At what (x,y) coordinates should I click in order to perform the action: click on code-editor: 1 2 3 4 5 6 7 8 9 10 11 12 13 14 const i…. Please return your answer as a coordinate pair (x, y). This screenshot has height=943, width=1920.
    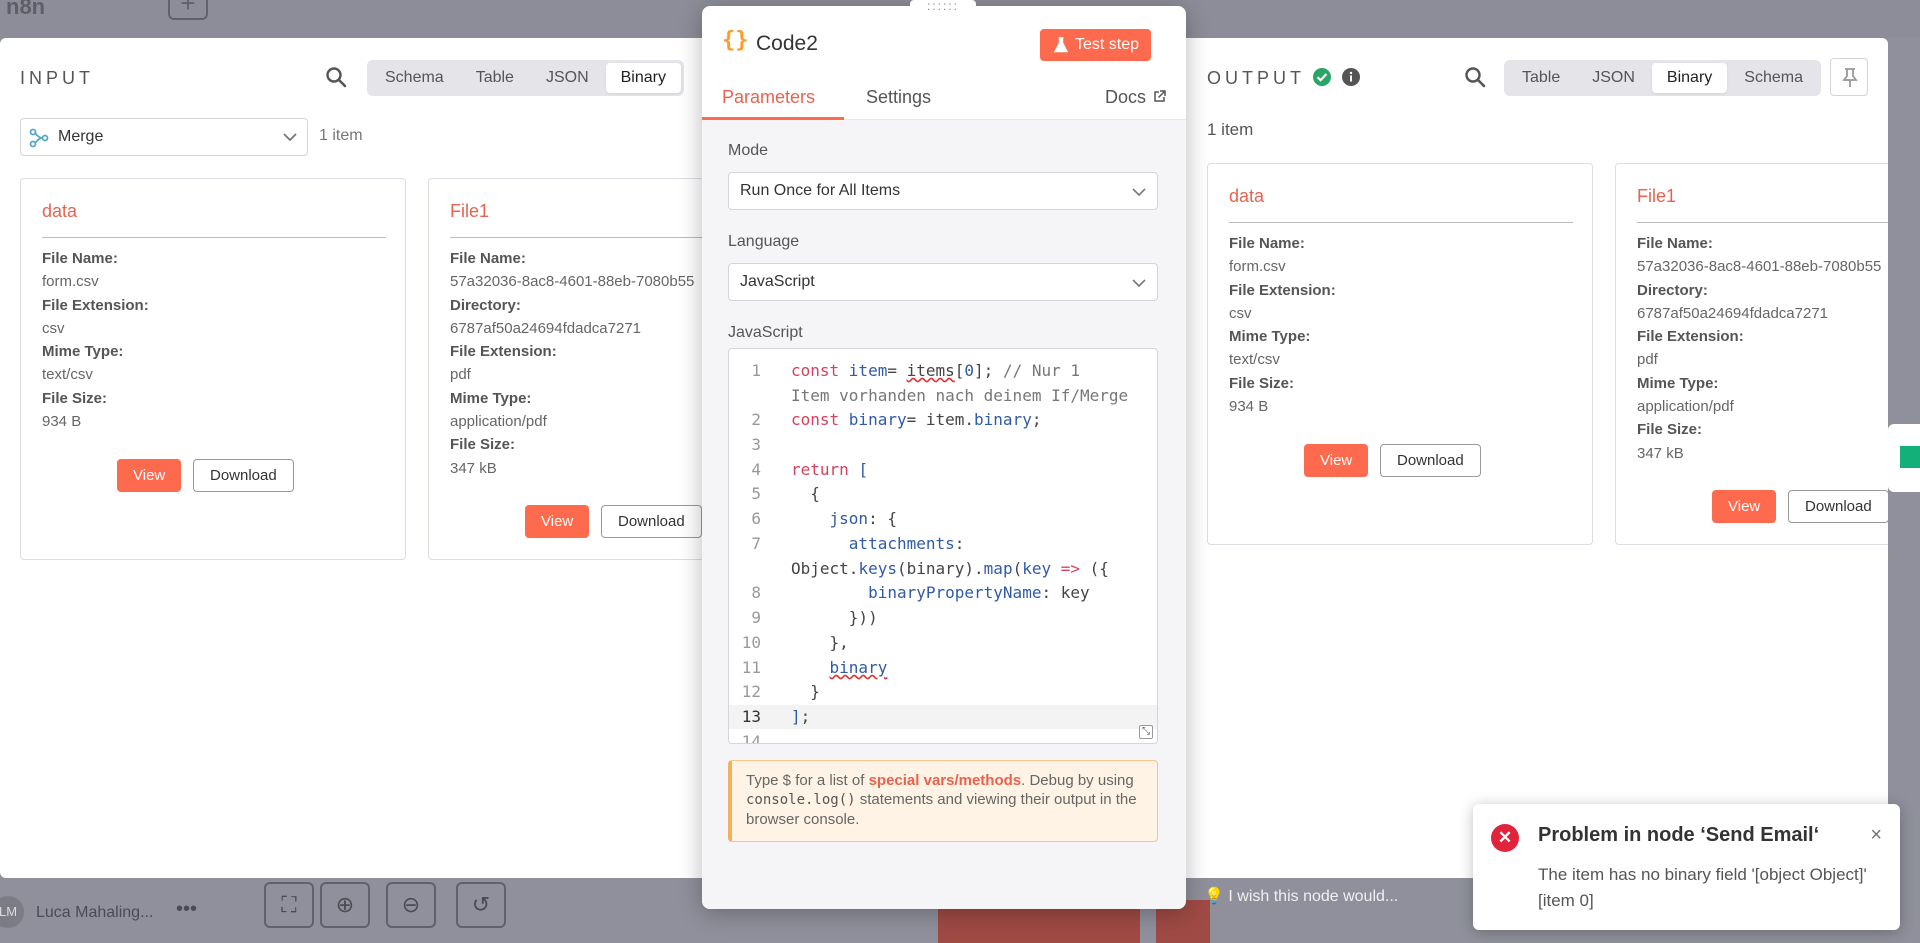
    Looking at the image, I should click on (943, 546).